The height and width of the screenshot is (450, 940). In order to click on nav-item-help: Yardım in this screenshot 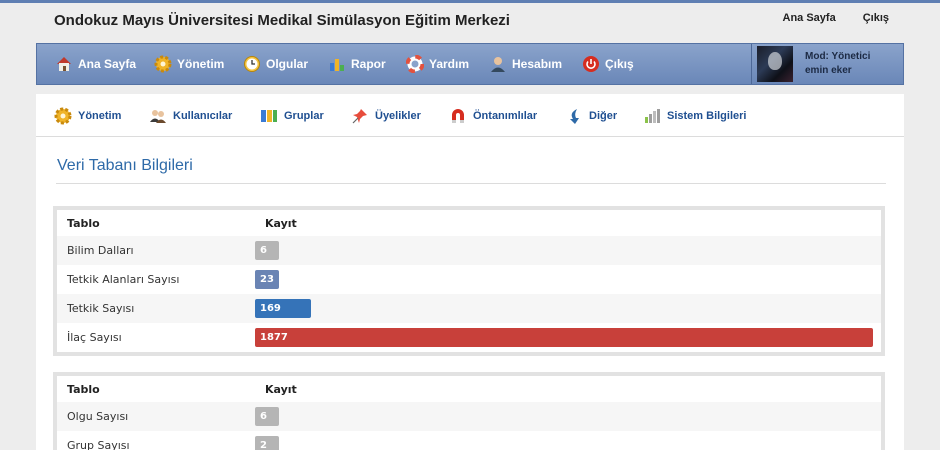, I will do `click(437, 64)`.